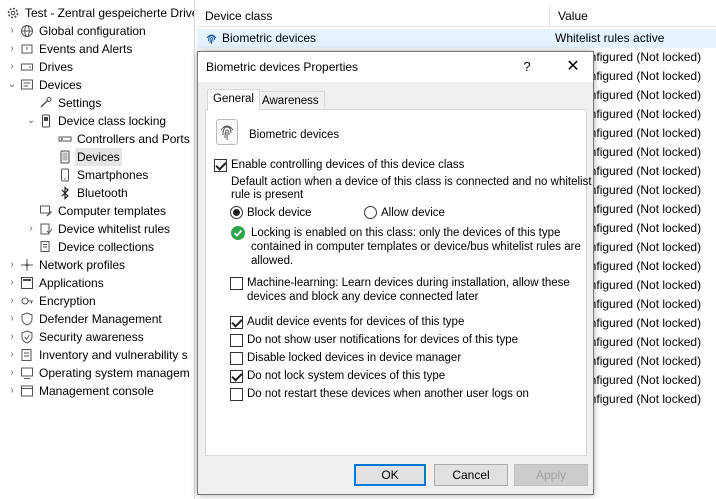 This screenshot has width=716, height=499. I want to click on allow-device-radio, so click(370, 212).